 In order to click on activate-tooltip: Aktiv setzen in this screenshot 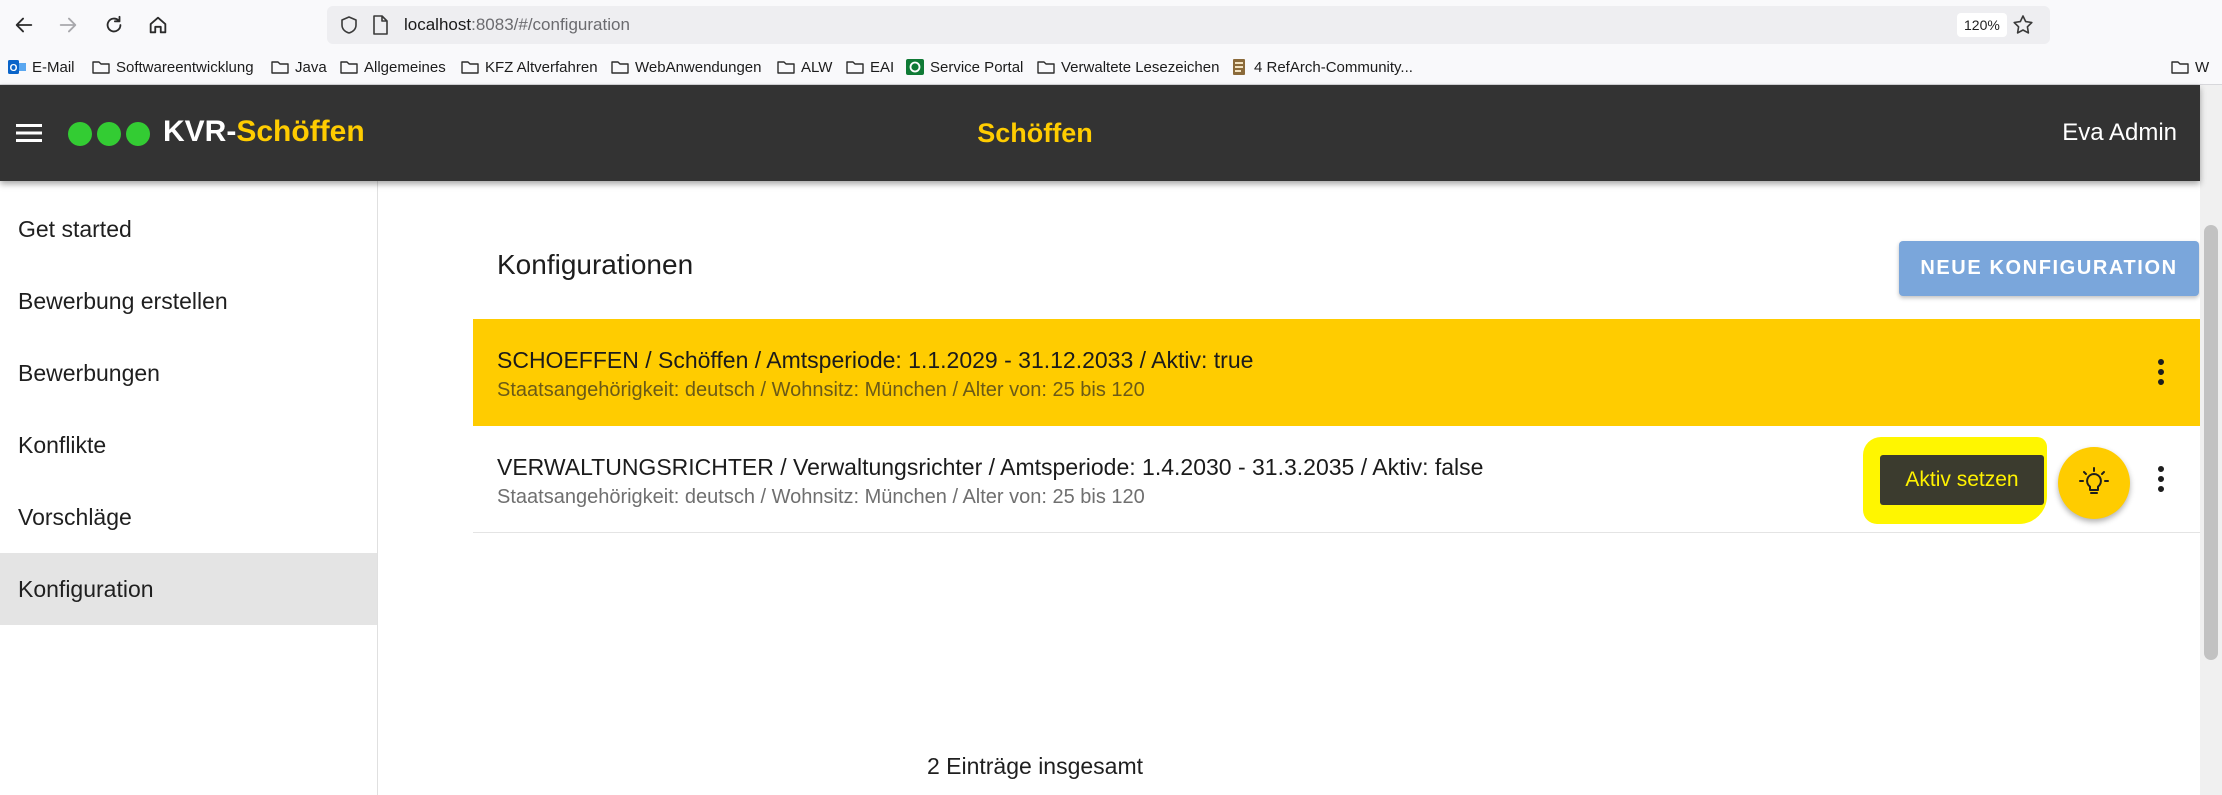, I will do `click(1962, 480)`.